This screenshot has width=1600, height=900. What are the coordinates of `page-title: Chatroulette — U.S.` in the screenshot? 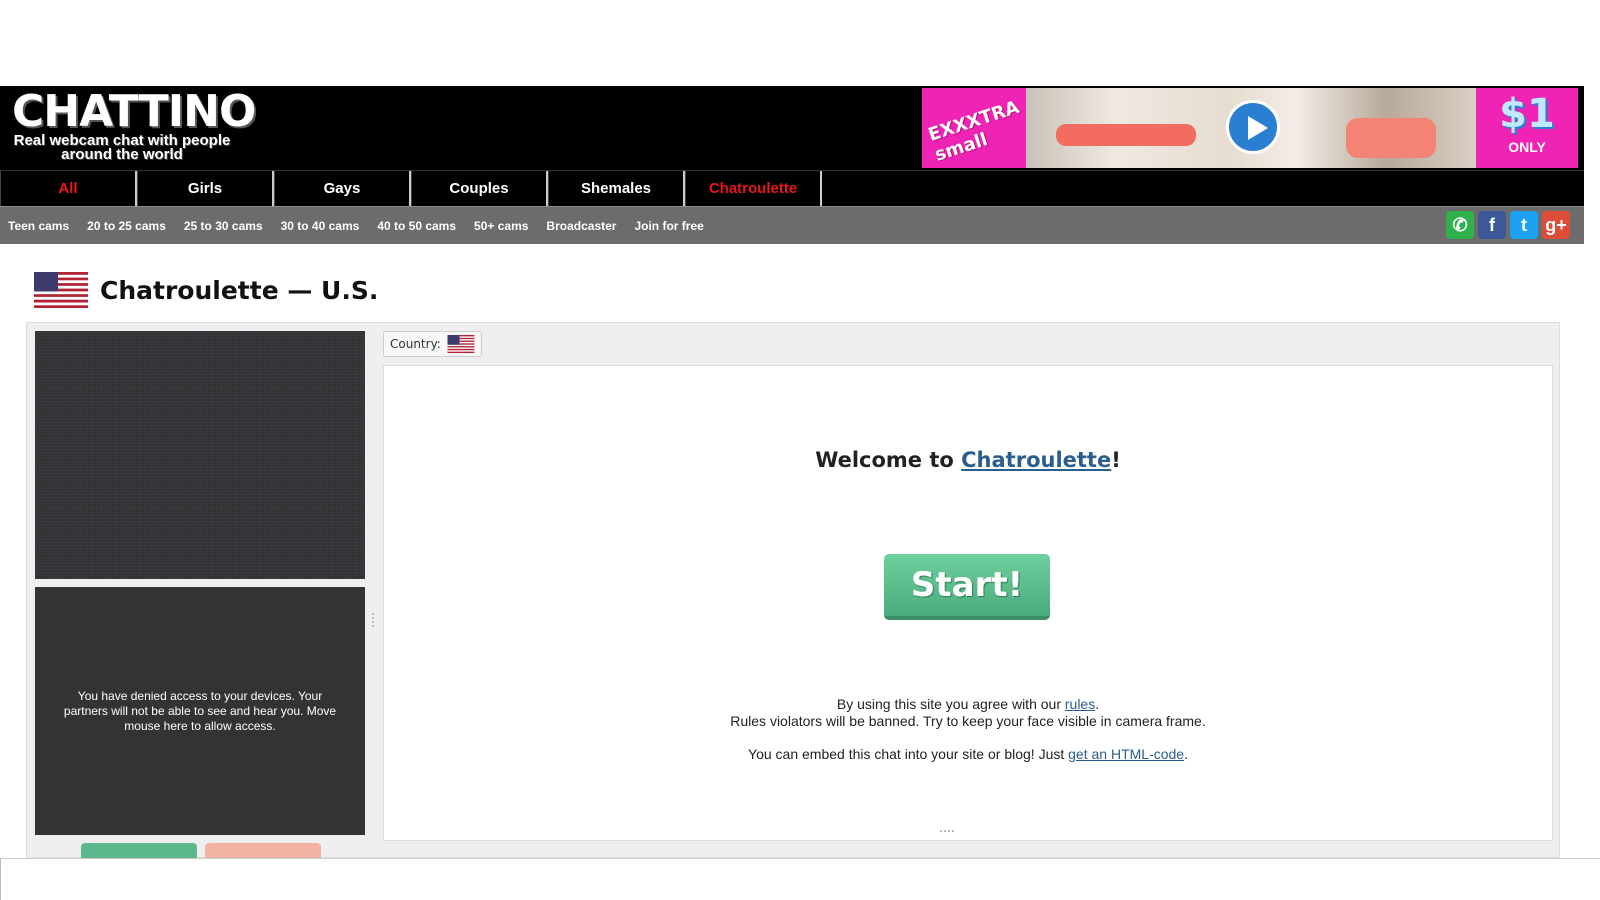 It's located at (239, 290).